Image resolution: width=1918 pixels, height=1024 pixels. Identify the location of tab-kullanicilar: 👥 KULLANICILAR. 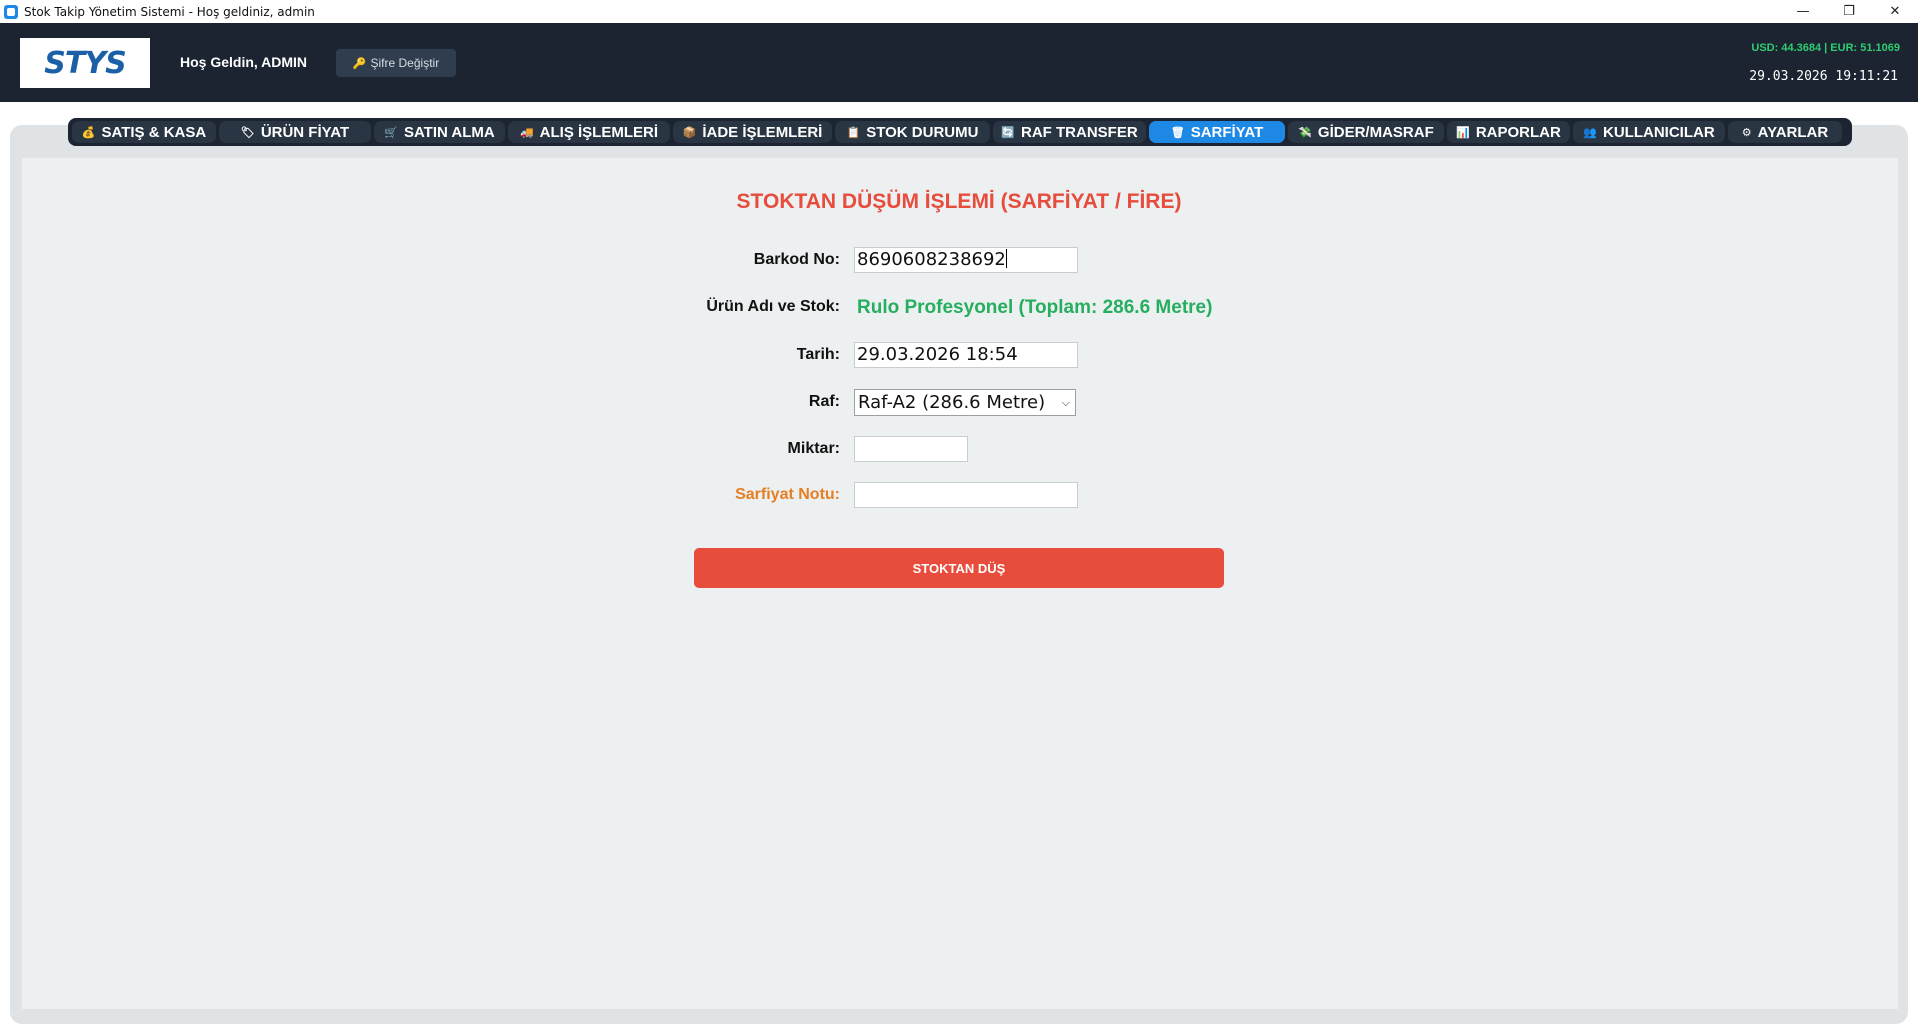
(1649, 132).